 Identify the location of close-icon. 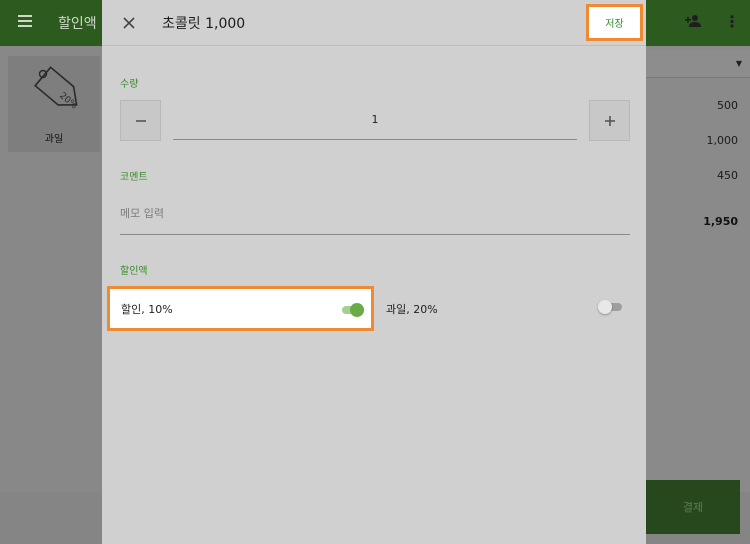
(129, 23).